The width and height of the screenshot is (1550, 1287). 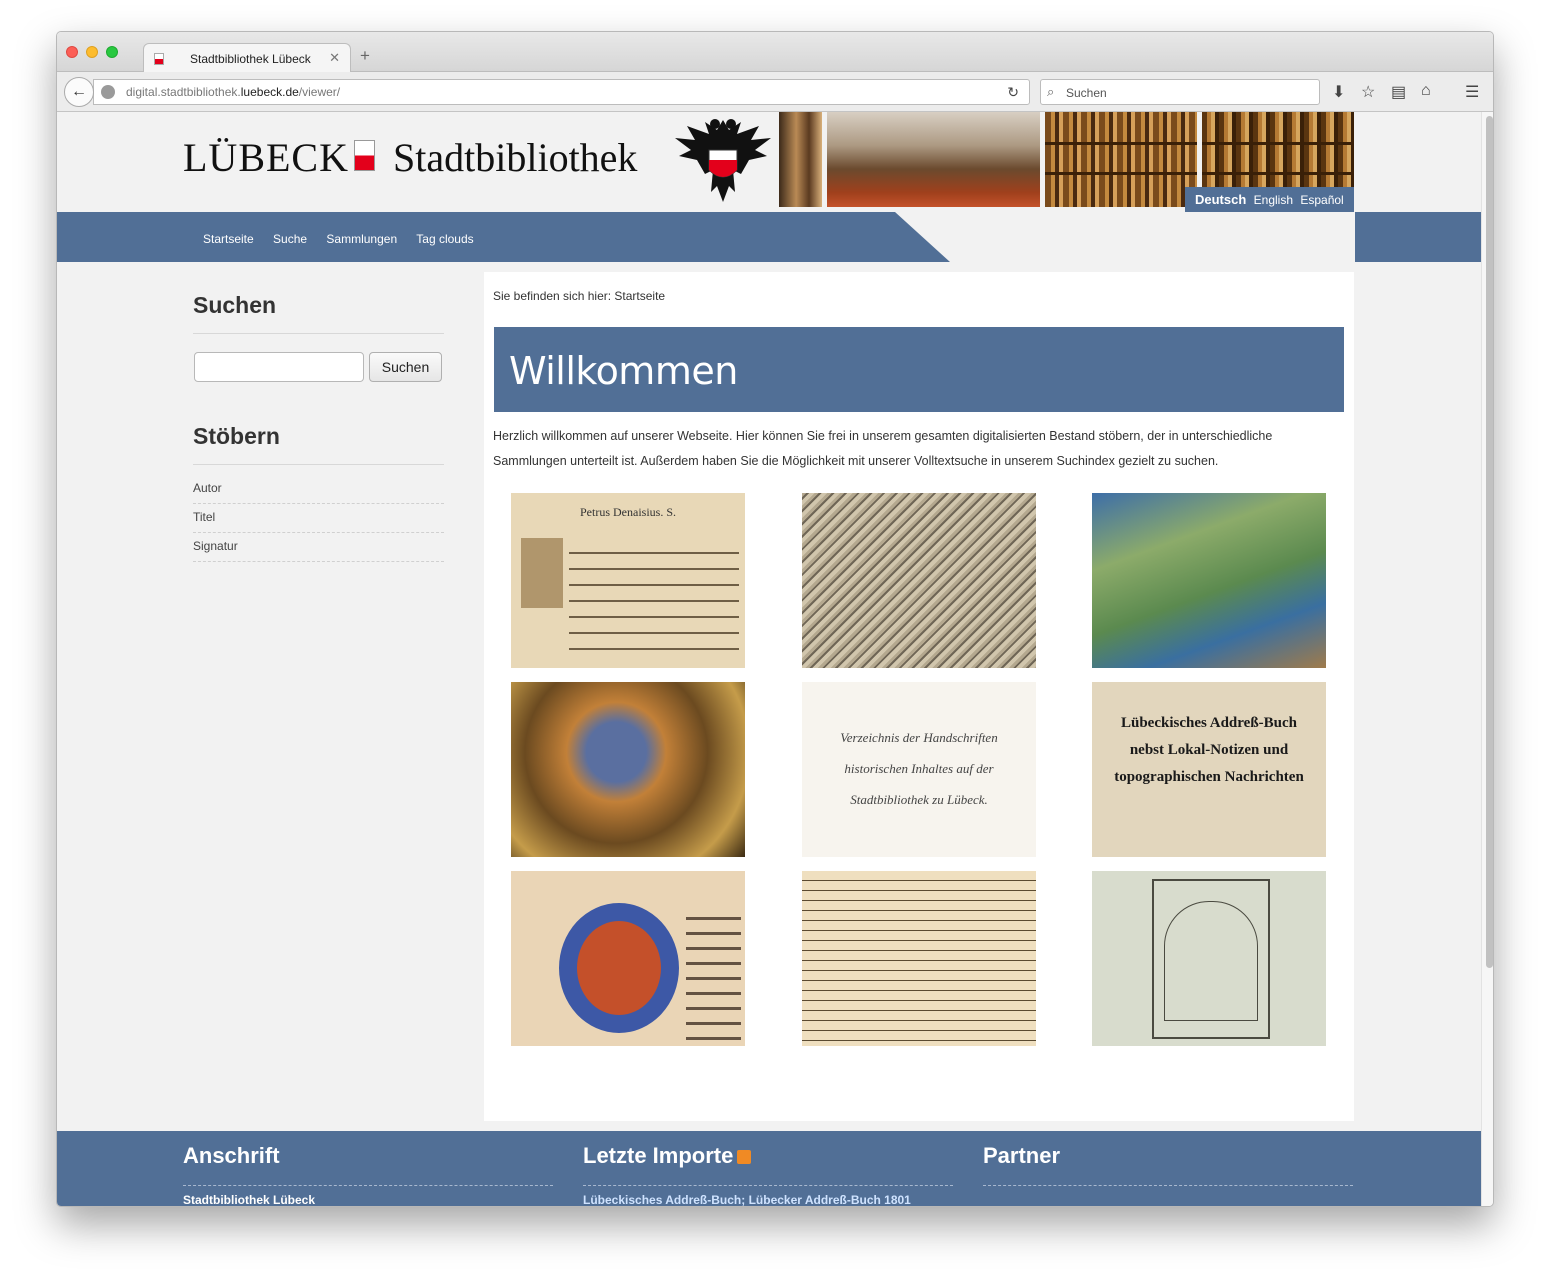 I want to click on close-window-button, so click(x=72, y=52).